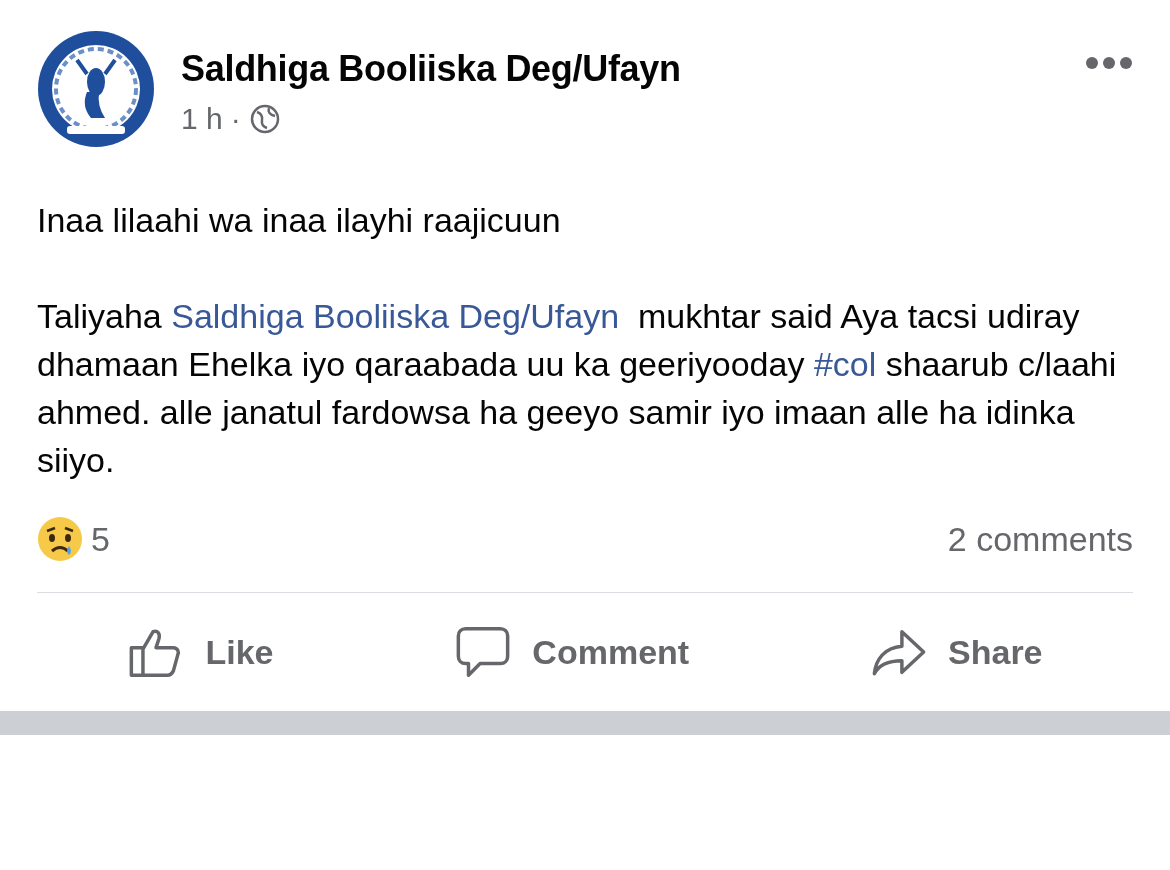 The image size is (1170, 870). What do you see at coordinates (100, 539) in the screenshot?
I see `reaction-count: 5` at bounding box center [100, 539].